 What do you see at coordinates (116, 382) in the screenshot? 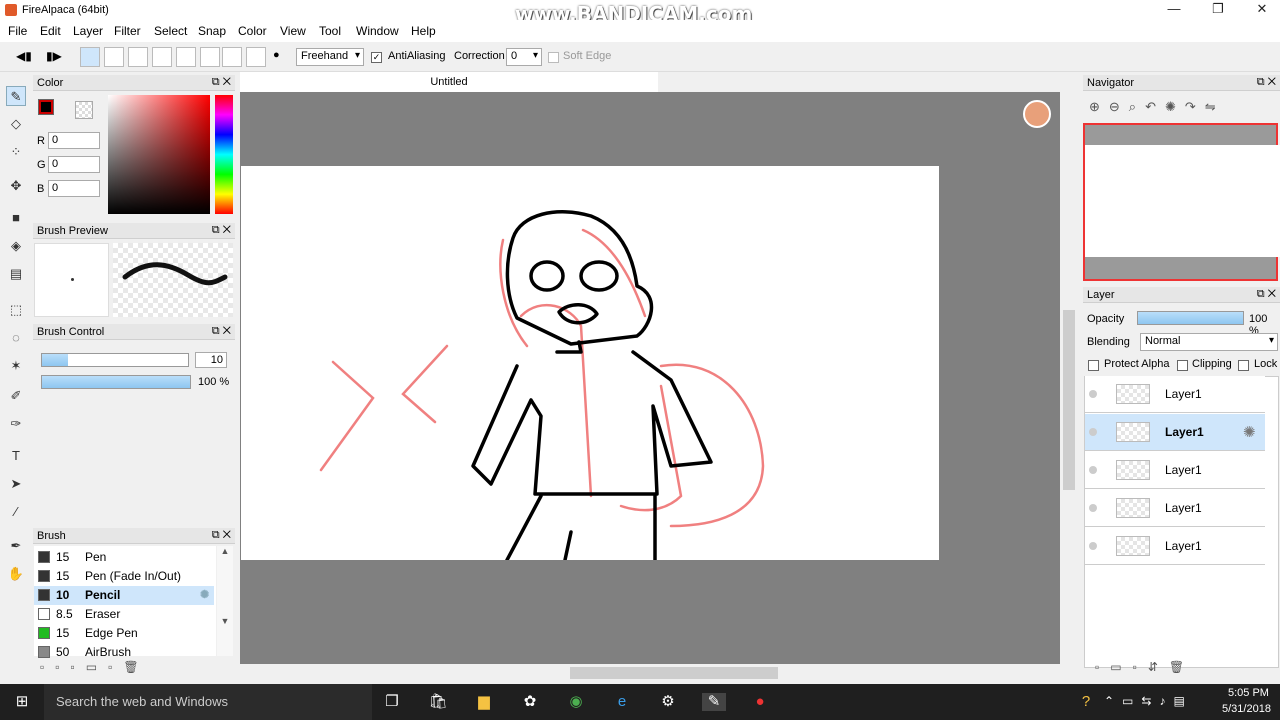
I see `brush-opacity-slider` at bounding box center [116, 382].